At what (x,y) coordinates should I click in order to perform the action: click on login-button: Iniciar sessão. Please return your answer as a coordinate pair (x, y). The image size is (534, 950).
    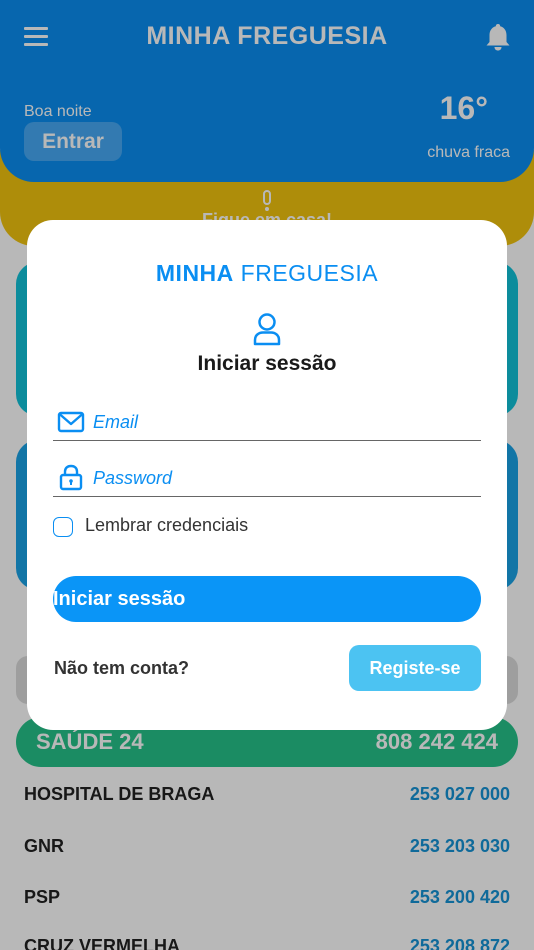
    Looking at the image, I should click on (267, 599).